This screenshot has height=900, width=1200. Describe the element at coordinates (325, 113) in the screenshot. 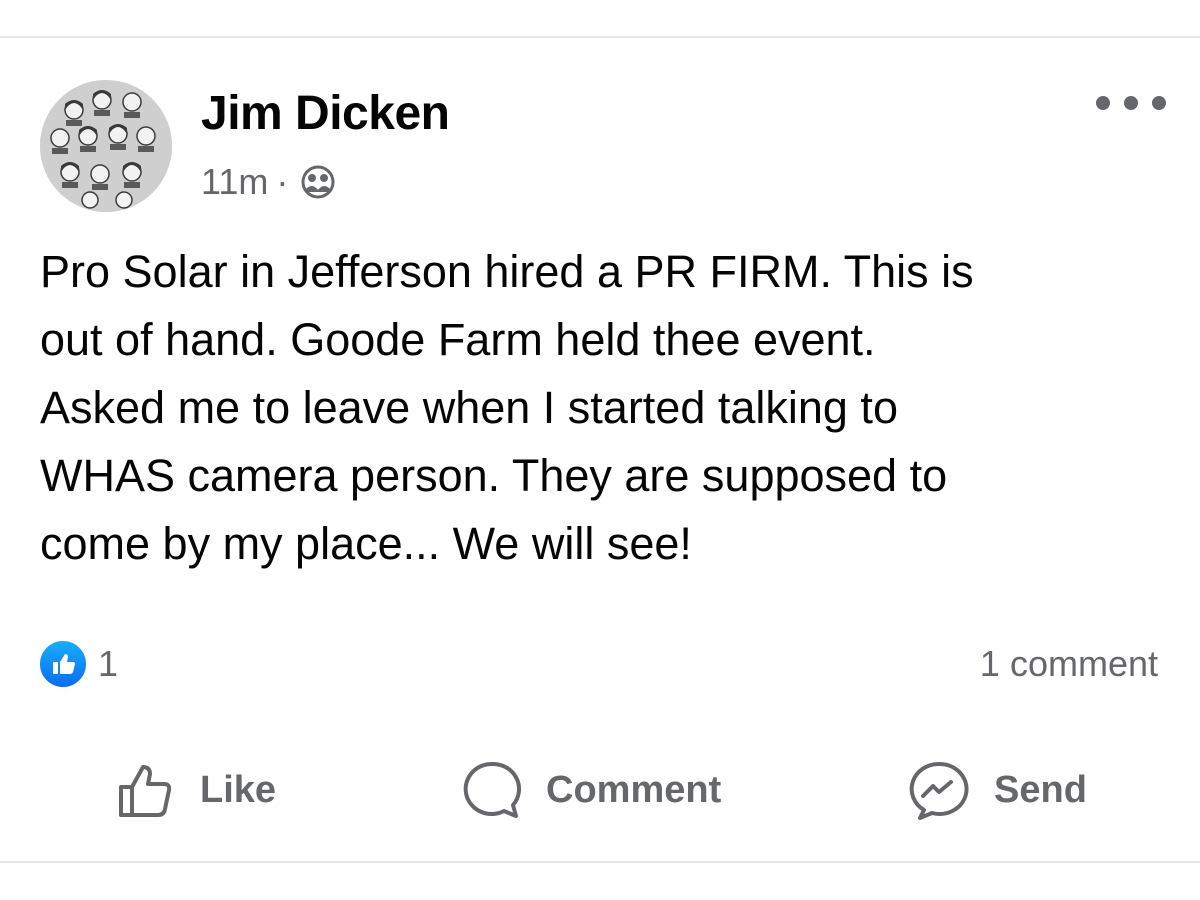

I see `author-name: Jim Dicken` at that location.